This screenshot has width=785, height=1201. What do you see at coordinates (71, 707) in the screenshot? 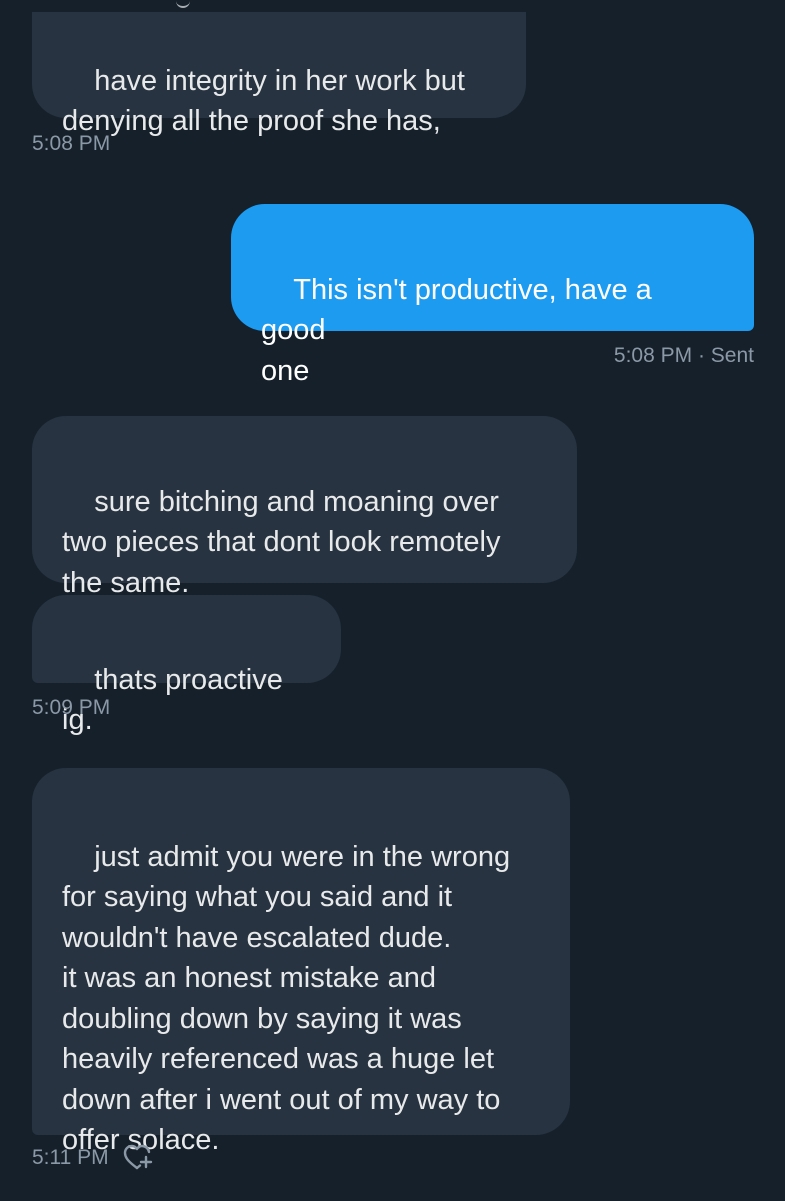
I see `message-timestamp: 5:09 PM` at bounding box center [71, 707].